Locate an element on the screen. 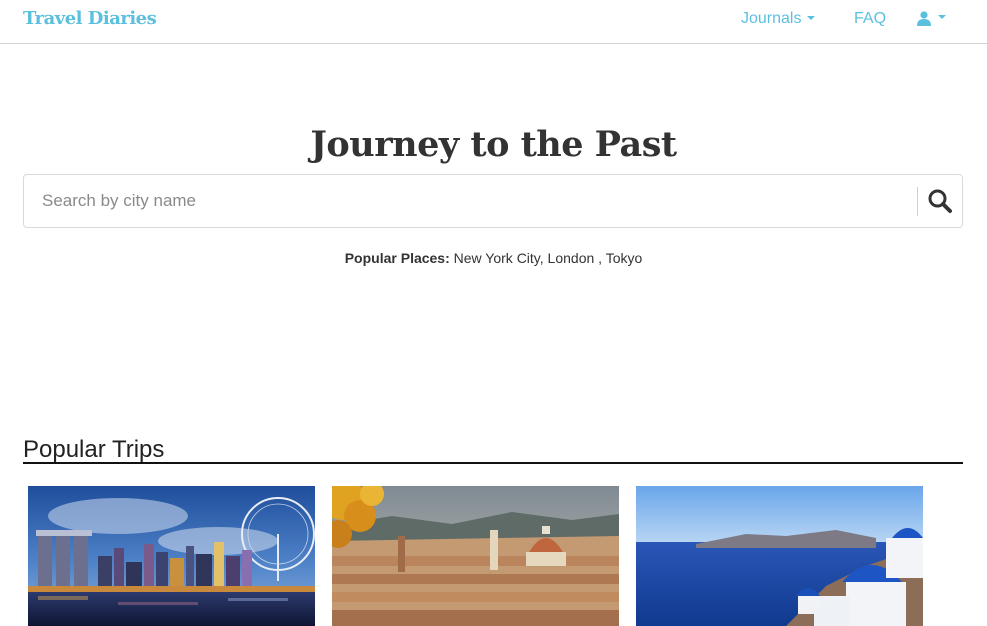 The width and height of the screenshot is (987, 626). santorini-coast-photo is located at coordinates (779, 556).